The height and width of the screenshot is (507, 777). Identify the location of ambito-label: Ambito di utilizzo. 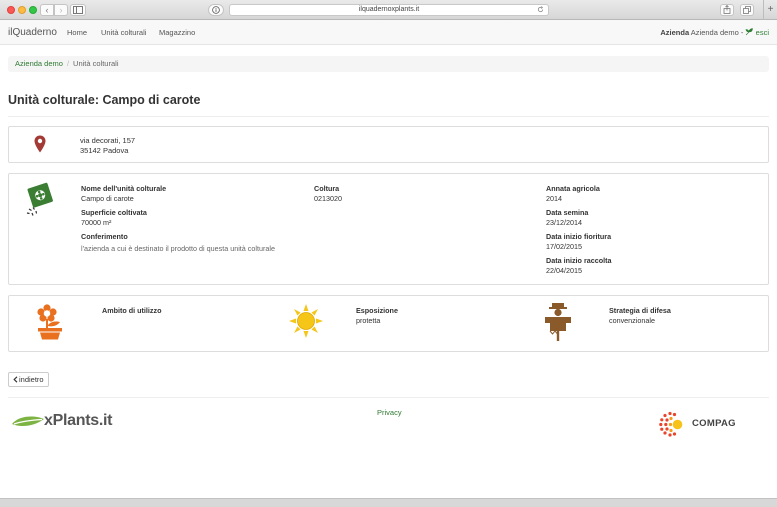
(132, 310).